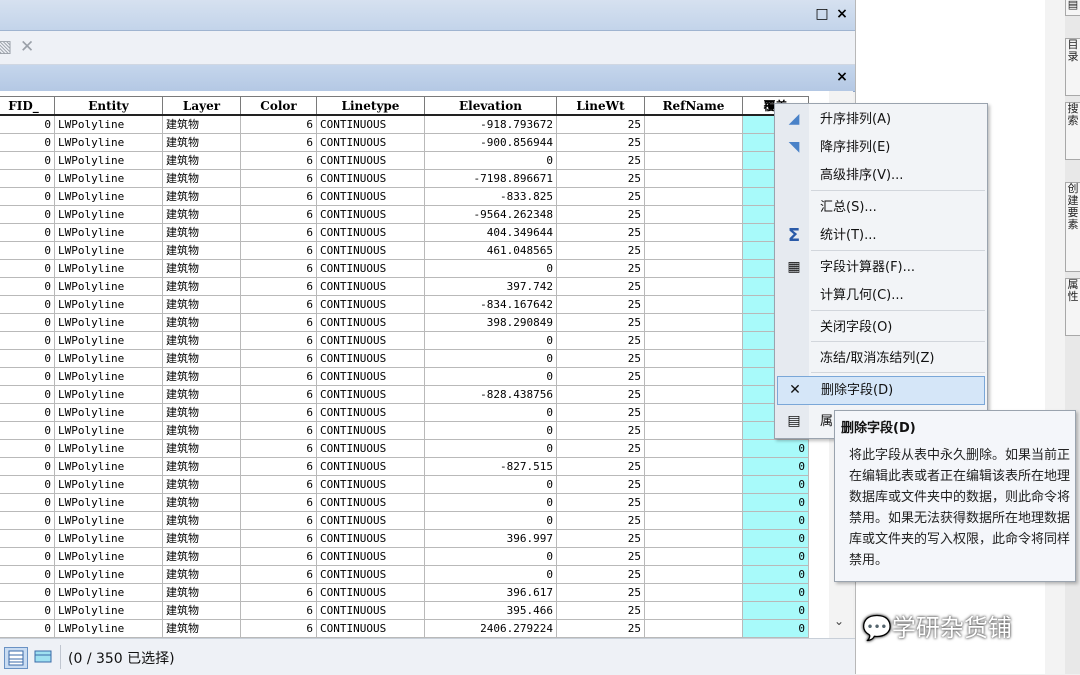 The image size is (1080, 675). What do you see at coordinates (1072, 131) in the screenshot?
I see `side-tab-search: 搜索` at bounding box center [1072, 131].